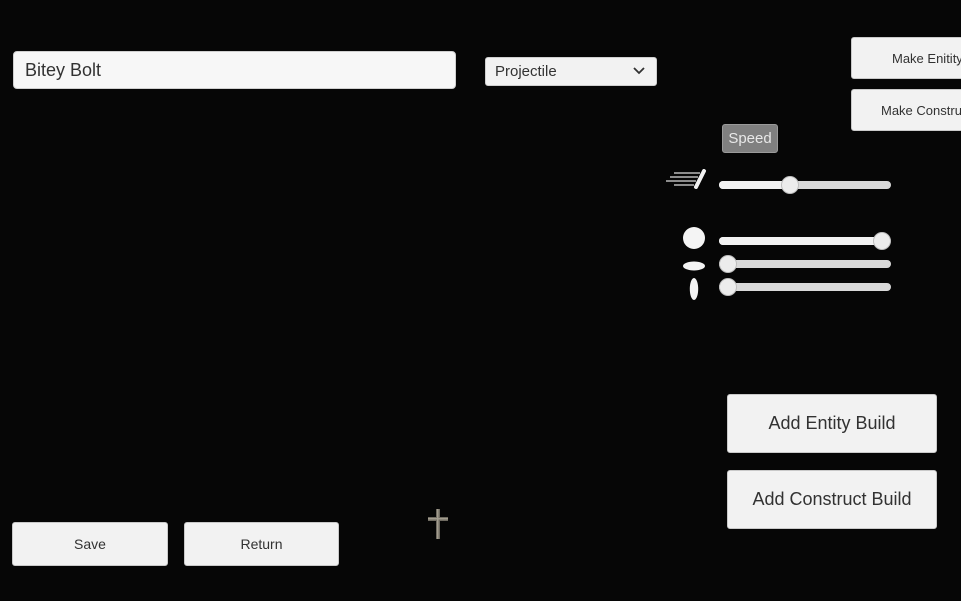 Image resolution: width=961 pixels, height=601 pixels. Describe the element at coordinates (694, 289) in the screenshot. I see `vertical-ellipse-icon` at that location.